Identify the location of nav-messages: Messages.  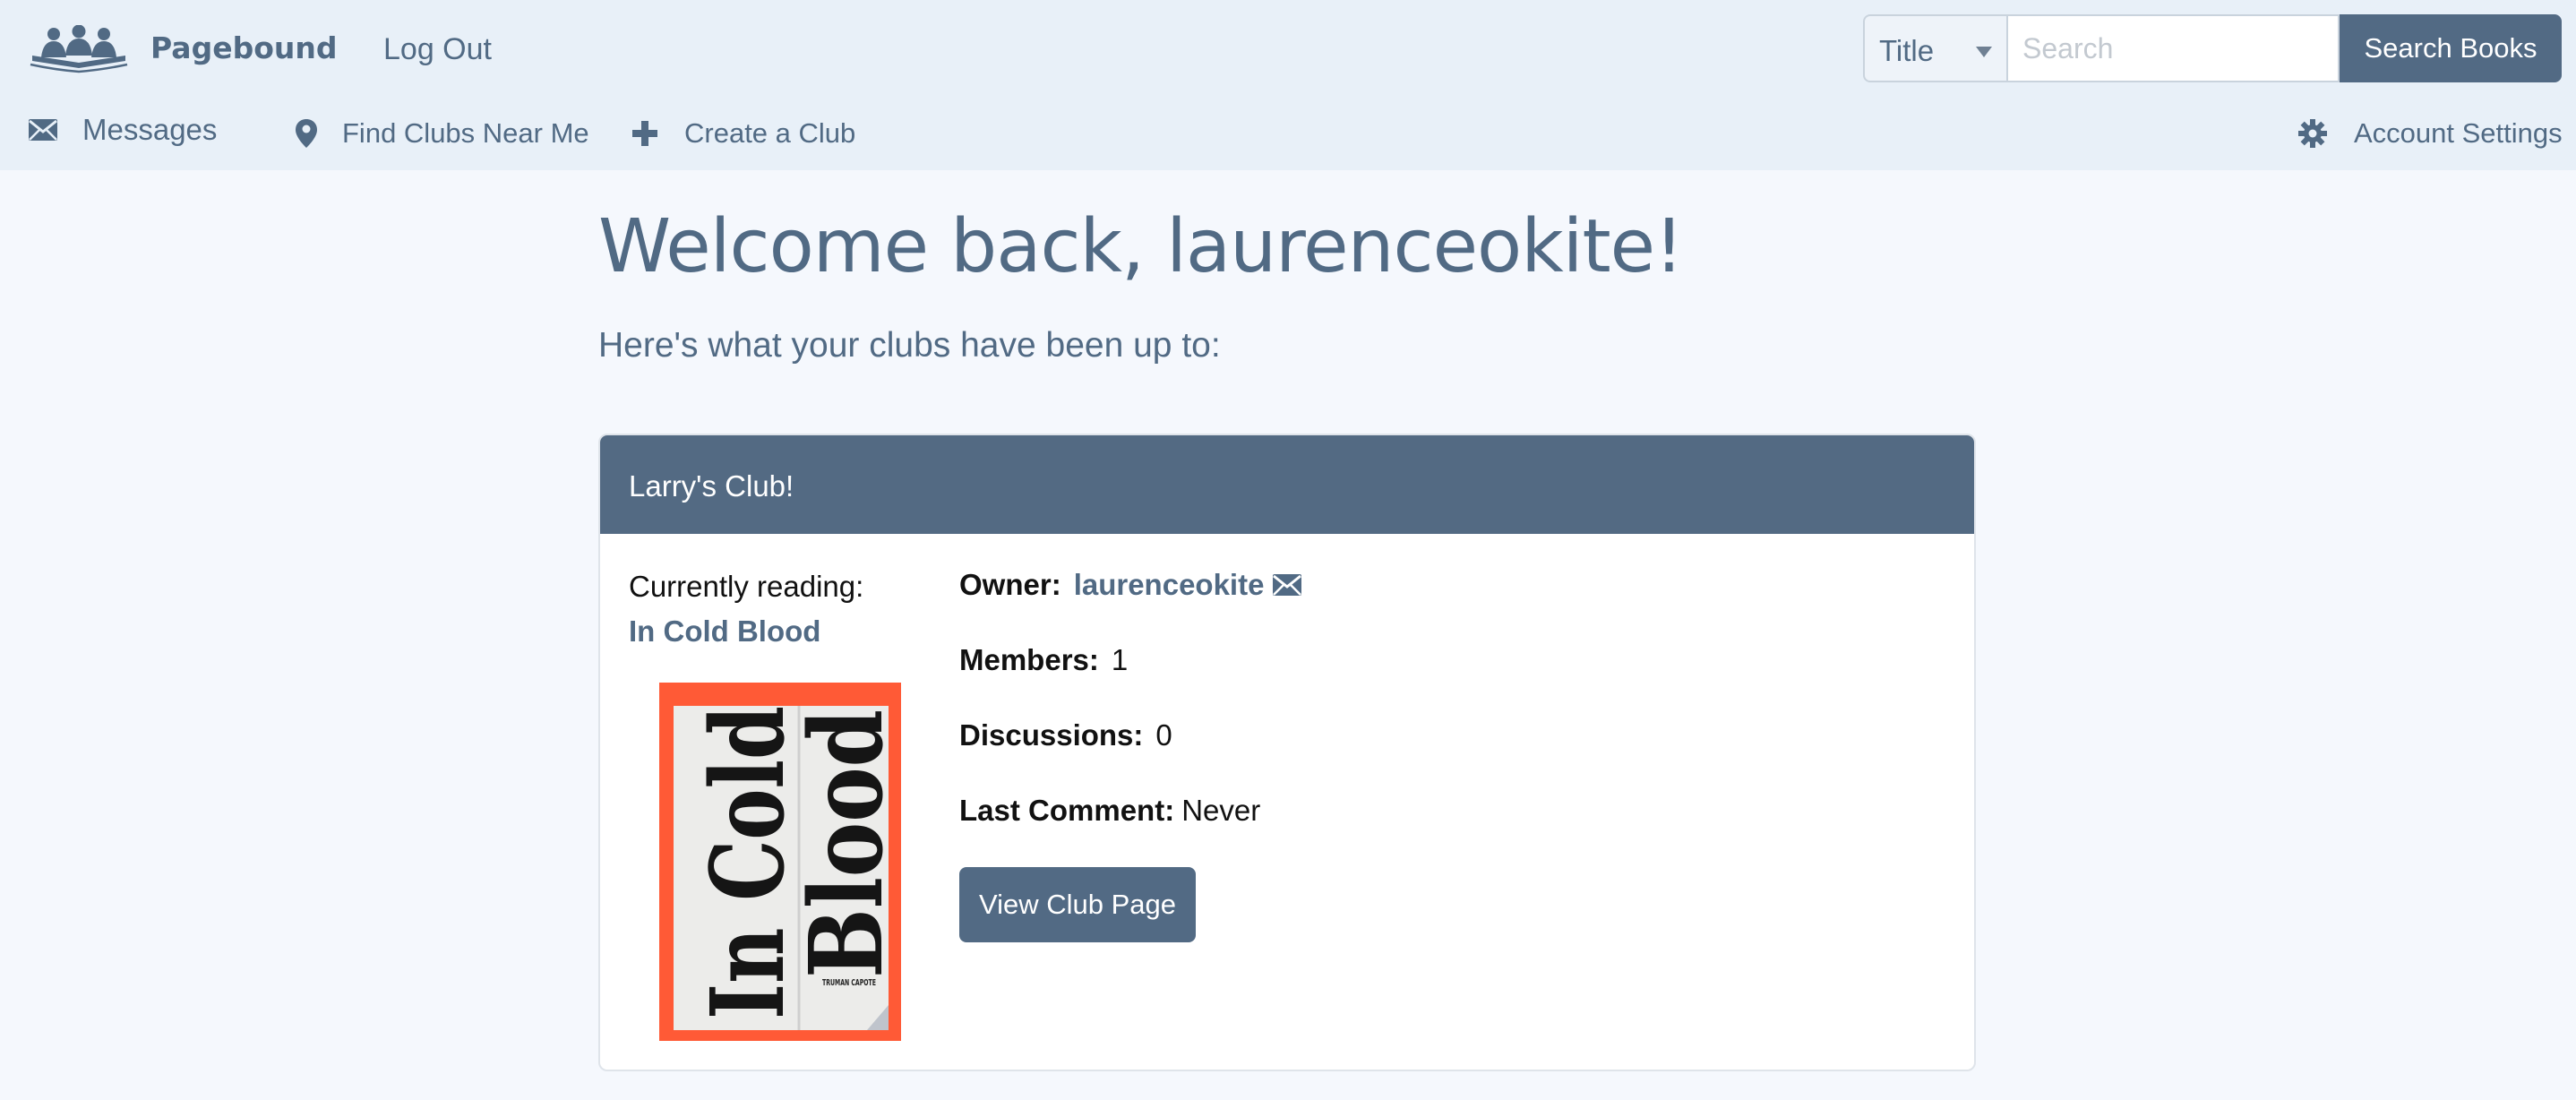
(123, 130).